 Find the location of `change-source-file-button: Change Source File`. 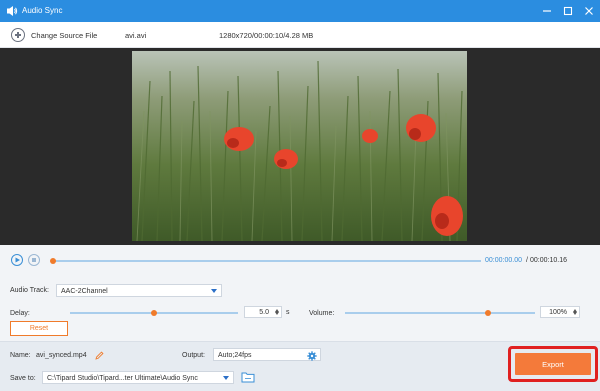

change-source-file-button: Change Source File is located at coordinates (64, 35).